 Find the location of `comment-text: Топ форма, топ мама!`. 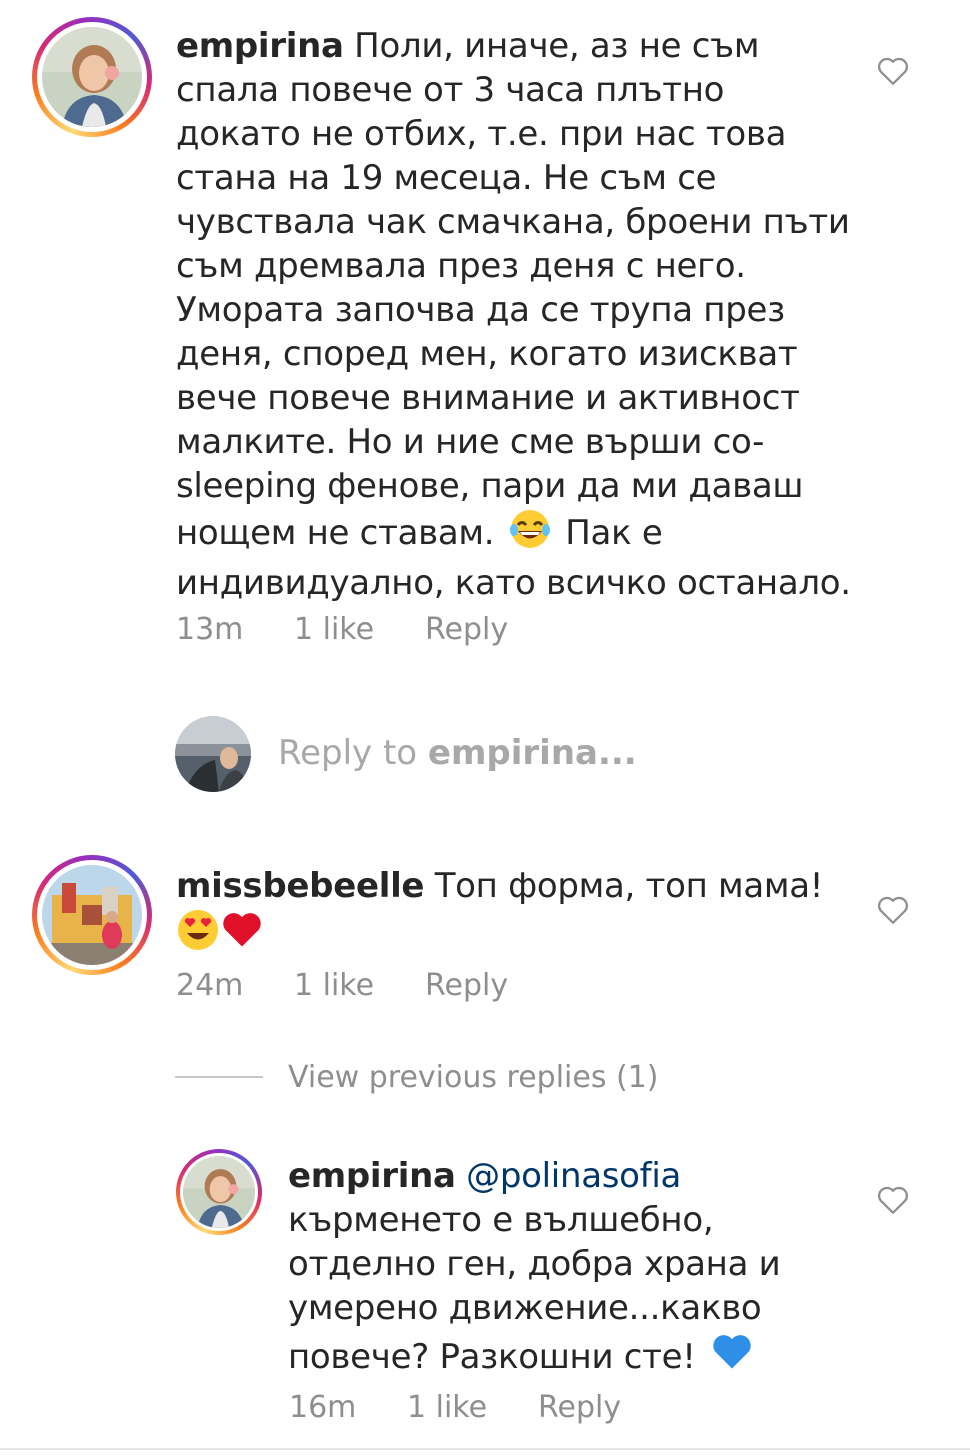

comment-text: Топ форма, топ мама! is located at coordinates (629, 886).